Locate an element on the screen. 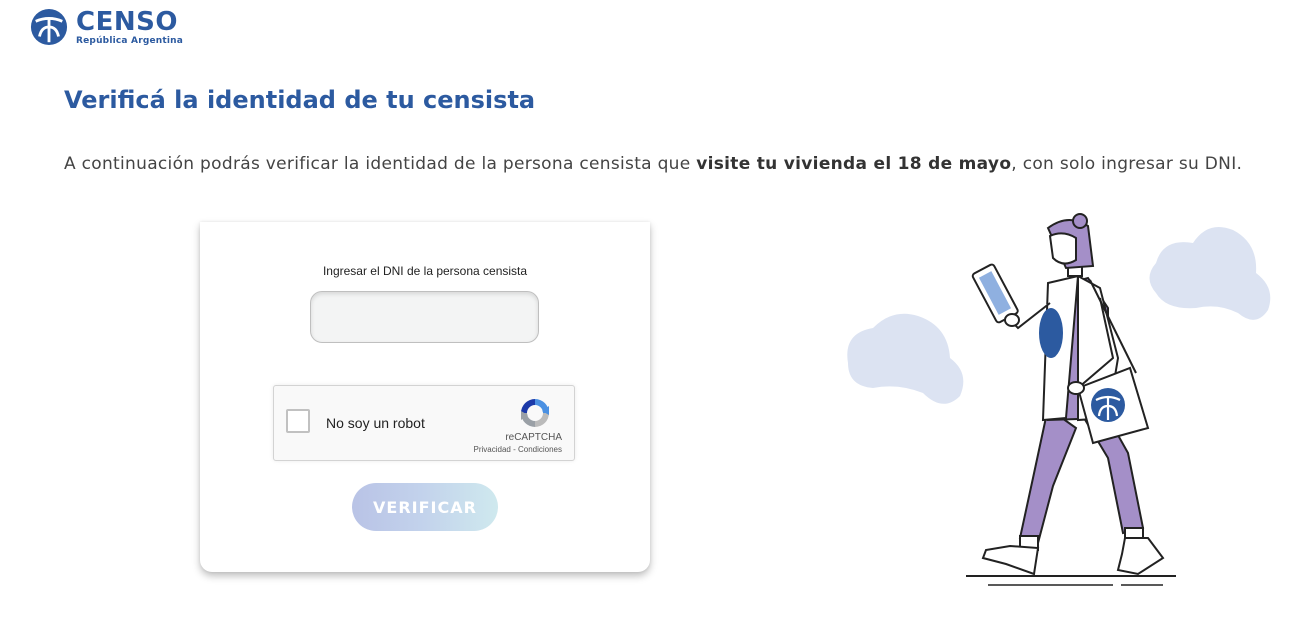 The height and width of the screenshot is (617, 1309). recaptcha-links: Privacidad - Condiciones is located at coordinates (518, 449).